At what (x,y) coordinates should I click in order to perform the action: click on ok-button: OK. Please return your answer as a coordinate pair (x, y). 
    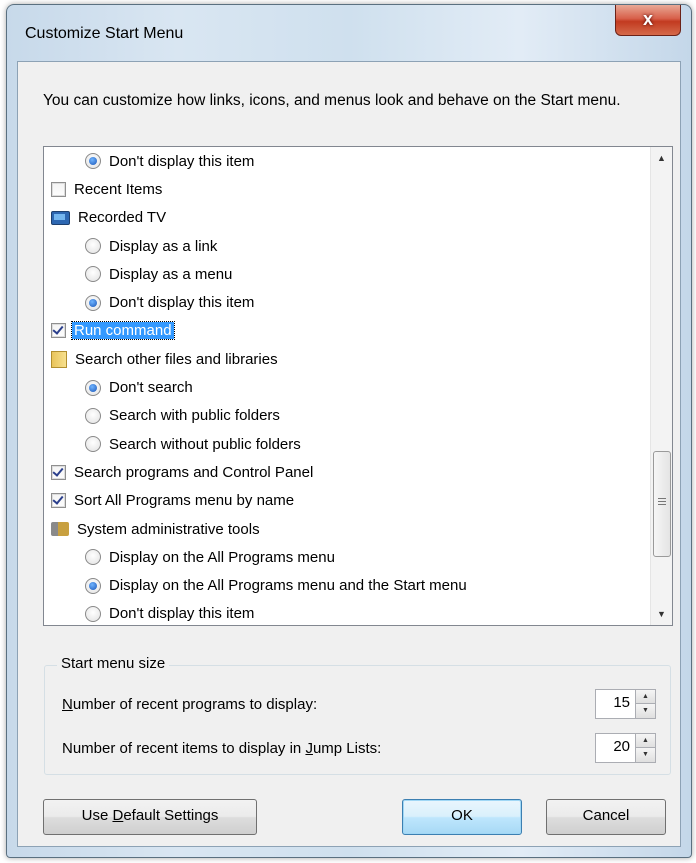
    Looking at the image, I should click on (462, 817).